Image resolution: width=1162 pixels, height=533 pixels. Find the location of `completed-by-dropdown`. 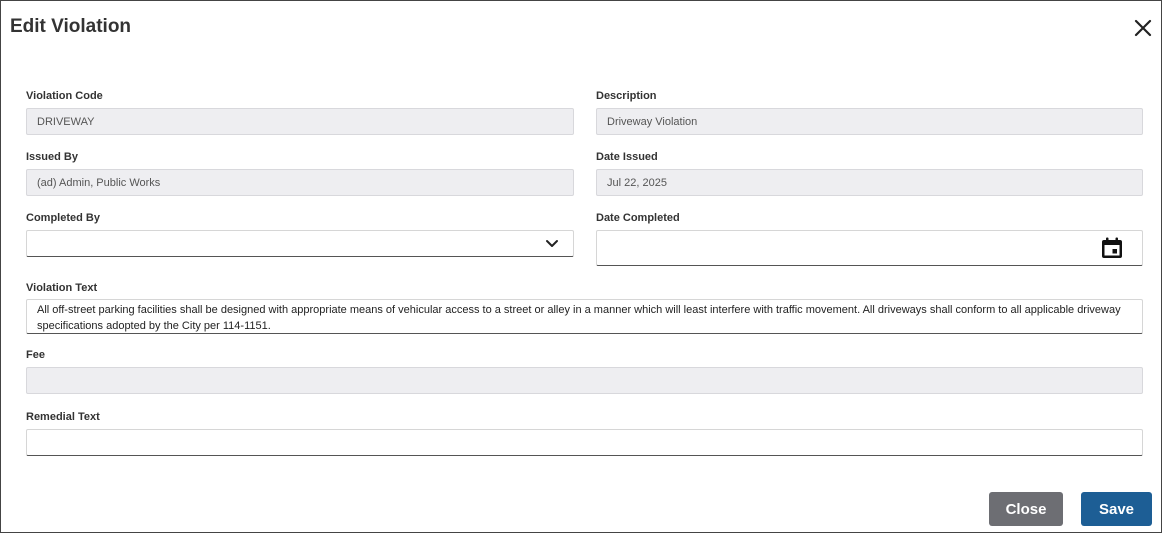

completed-by-dropdown is located at coordinates (300, 243).